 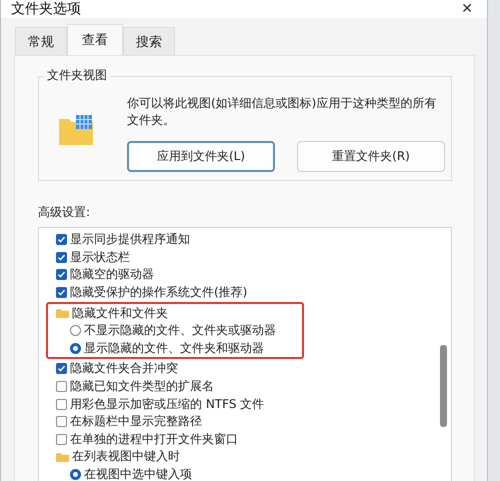 I want to click on tab: 常规, so click(x=41, y=41).